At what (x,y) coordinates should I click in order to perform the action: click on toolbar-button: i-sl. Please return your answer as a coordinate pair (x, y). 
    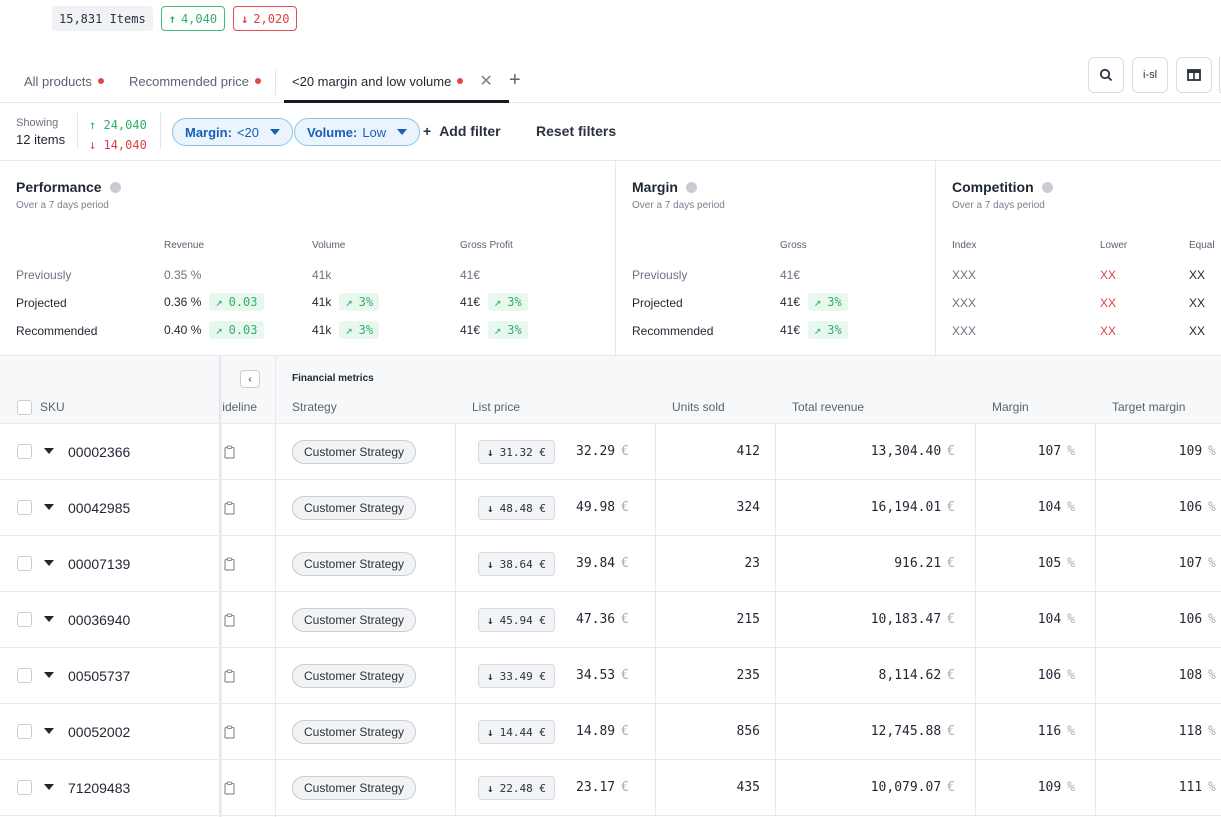
    Looking at the image, I should click on (1150, 75).